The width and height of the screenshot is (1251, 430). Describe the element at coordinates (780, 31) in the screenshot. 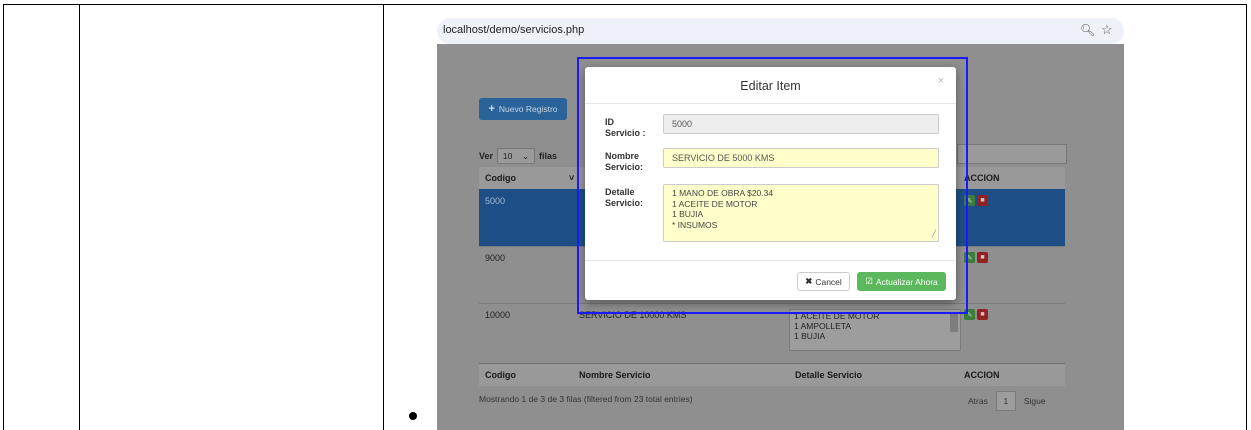

I see `address-bar: localhost/demo/servicios.php 🔍︎ ☆` at that location.